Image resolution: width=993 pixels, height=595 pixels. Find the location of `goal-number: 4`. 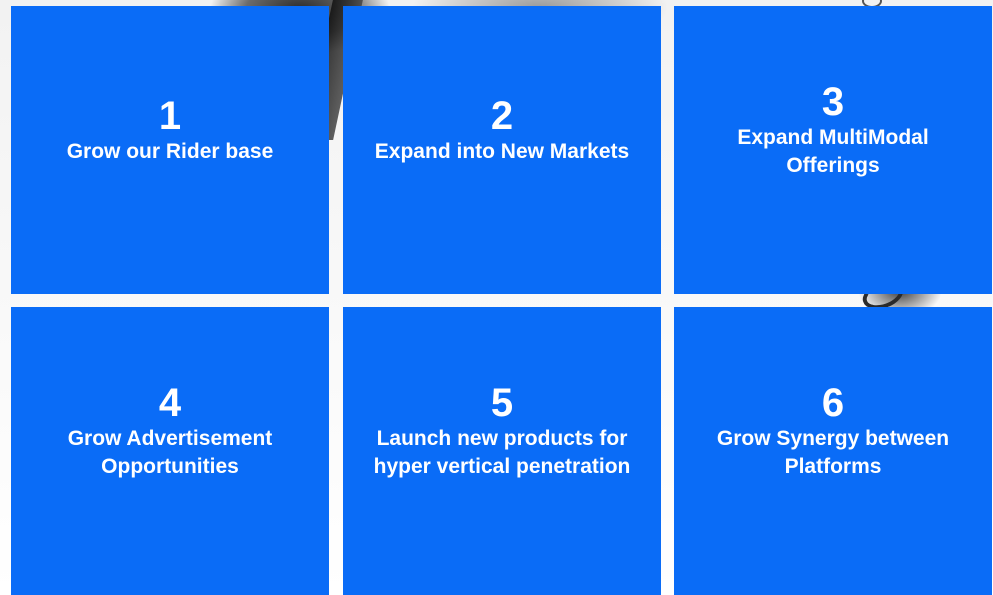

goal-number: 4 is located at coordinates (170, 403).